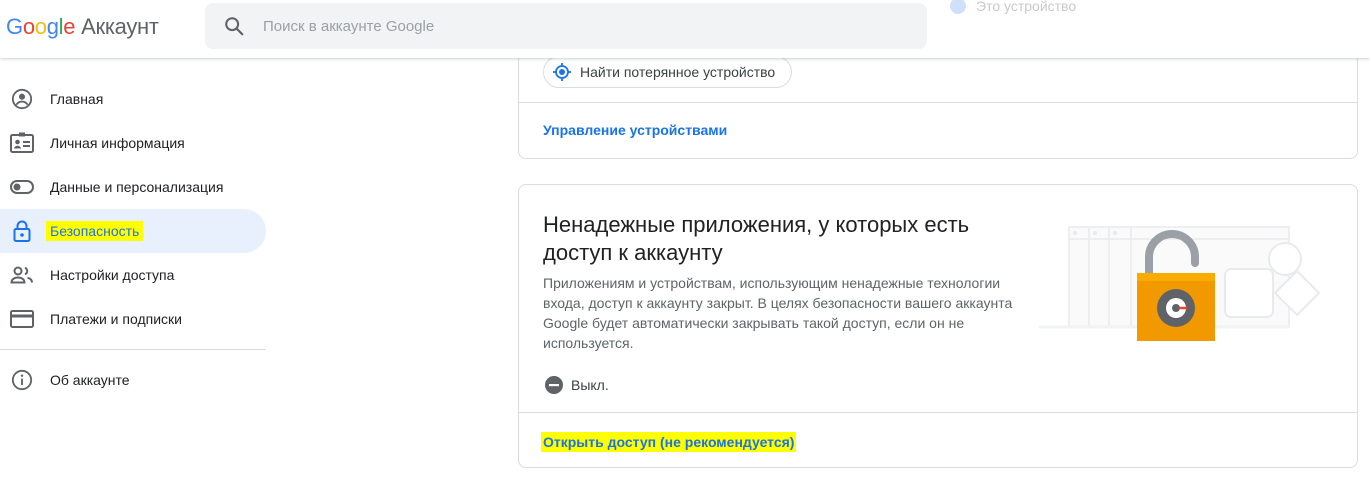 The width and height of the screenshot is (1370, 489). Describe the element at coordinates (562, 72) in the screenshot. I see `locate-icon` at that location.